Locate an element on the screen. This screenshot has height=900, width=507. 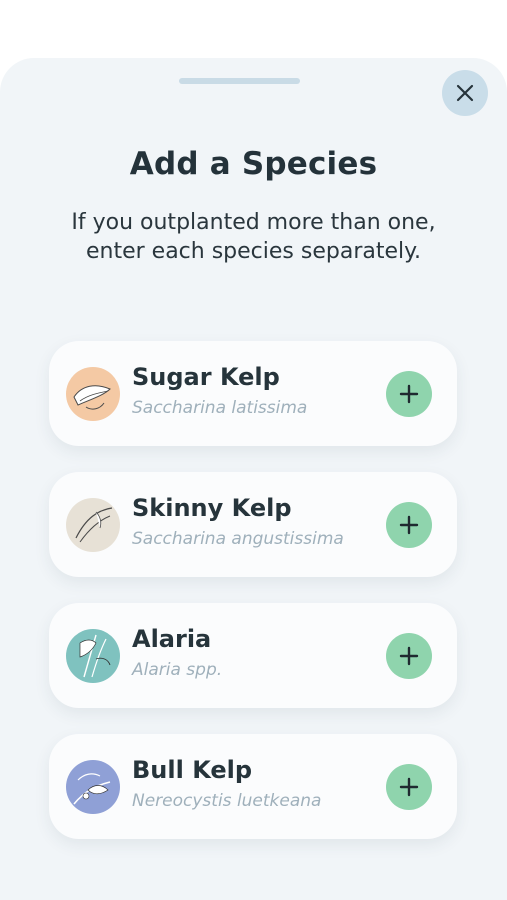
bull-kelp-thumbnail is located at coordinates (93, 787).